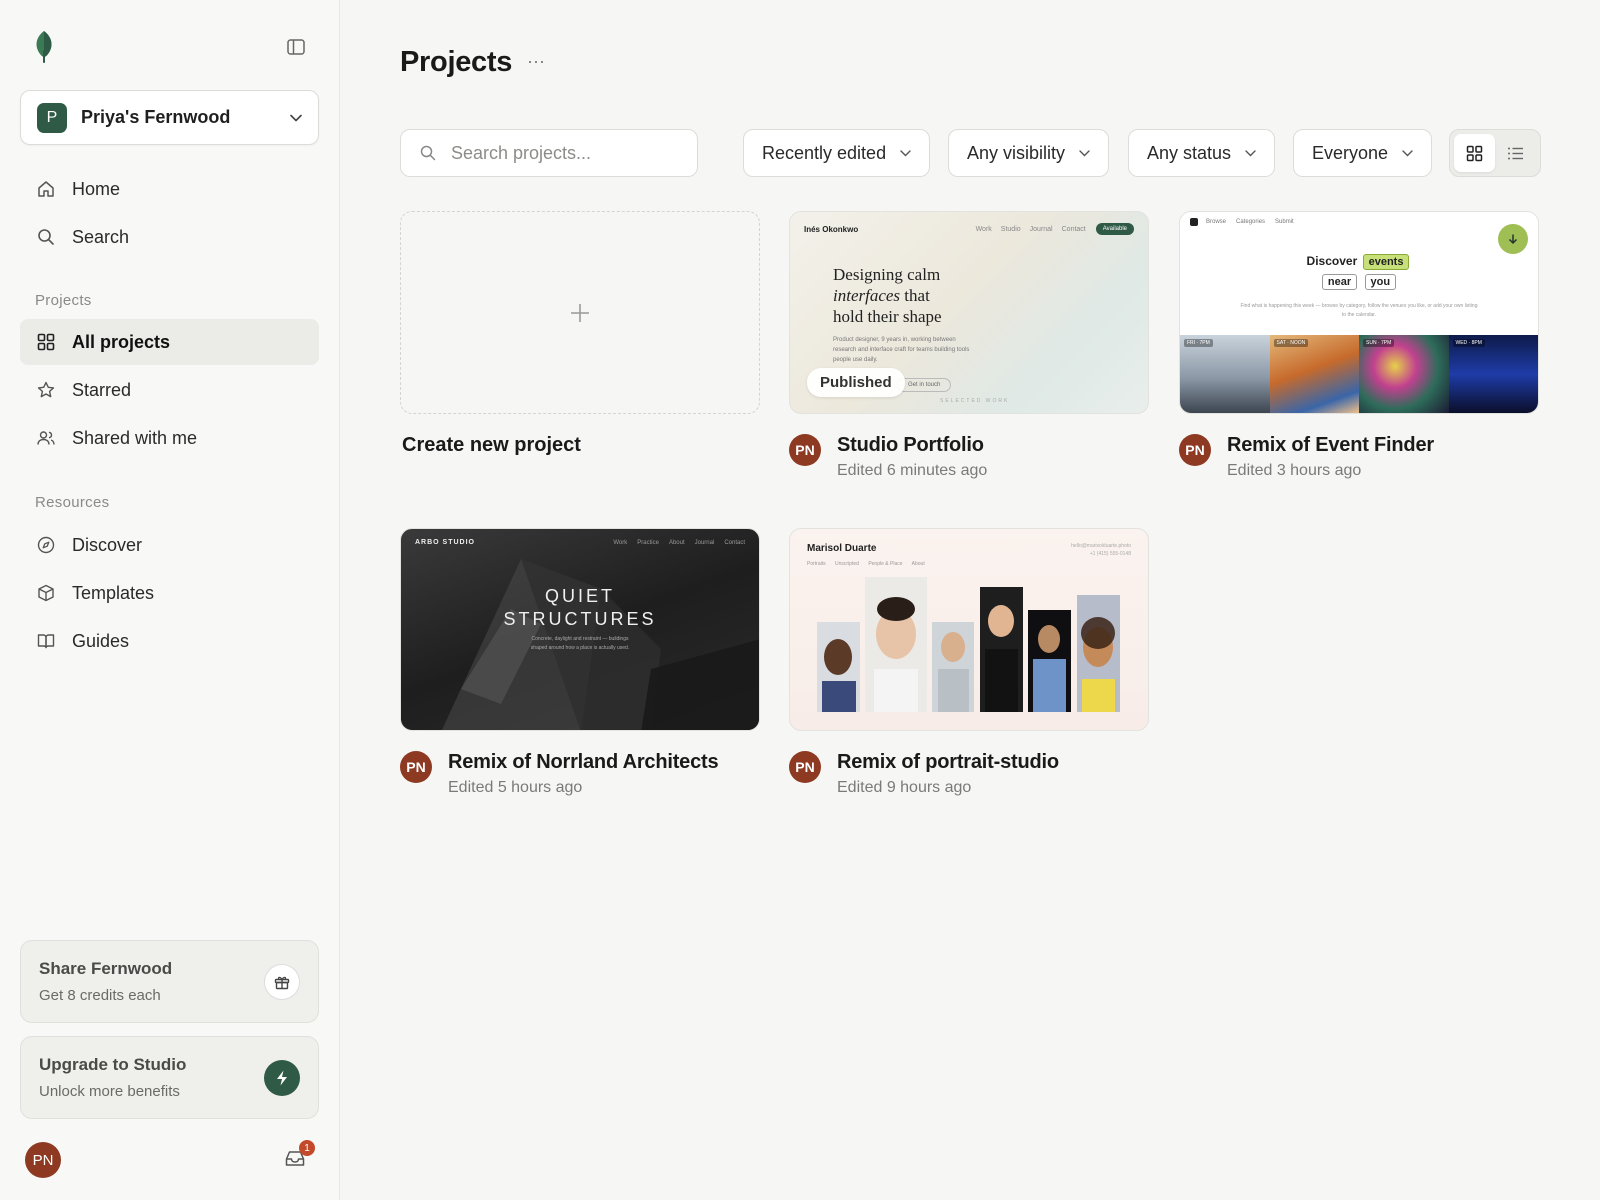 The height and width of the screenshot is (1200, 1600). What do you see at coordinates (96, 188) in the screenshot?
I see `nav-item-label: Home` at bounding box center [96, 188].